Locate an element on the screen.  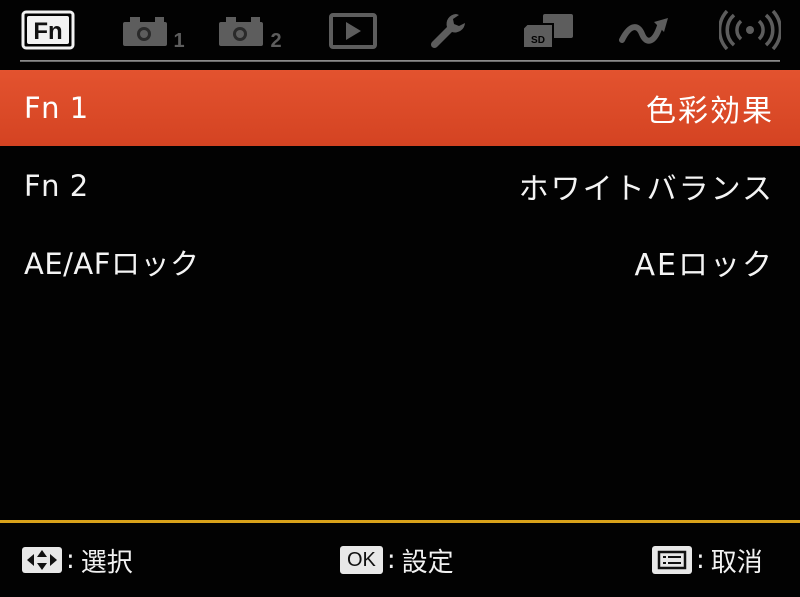
tab-shooting-2: 2 is located at coordinates (251, 30).